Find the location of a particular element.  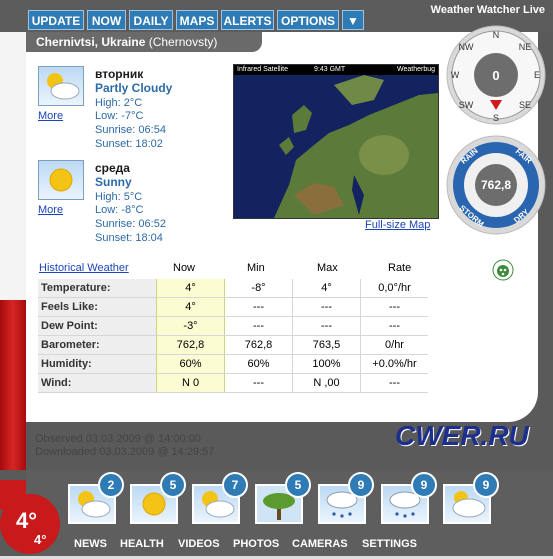

col-max: Max is located at coordinates (327, 268).